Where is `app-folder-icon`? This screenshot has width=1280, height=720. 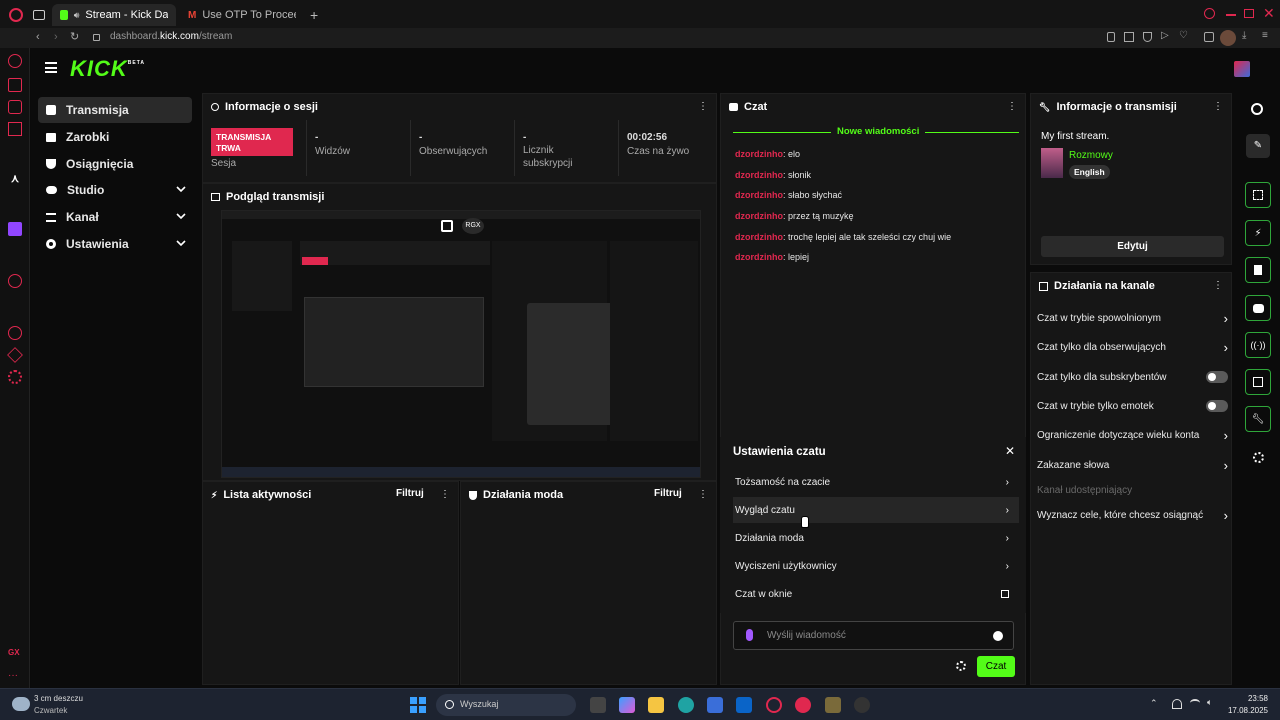 app-folder-icon is located at coordinates (833, 705).